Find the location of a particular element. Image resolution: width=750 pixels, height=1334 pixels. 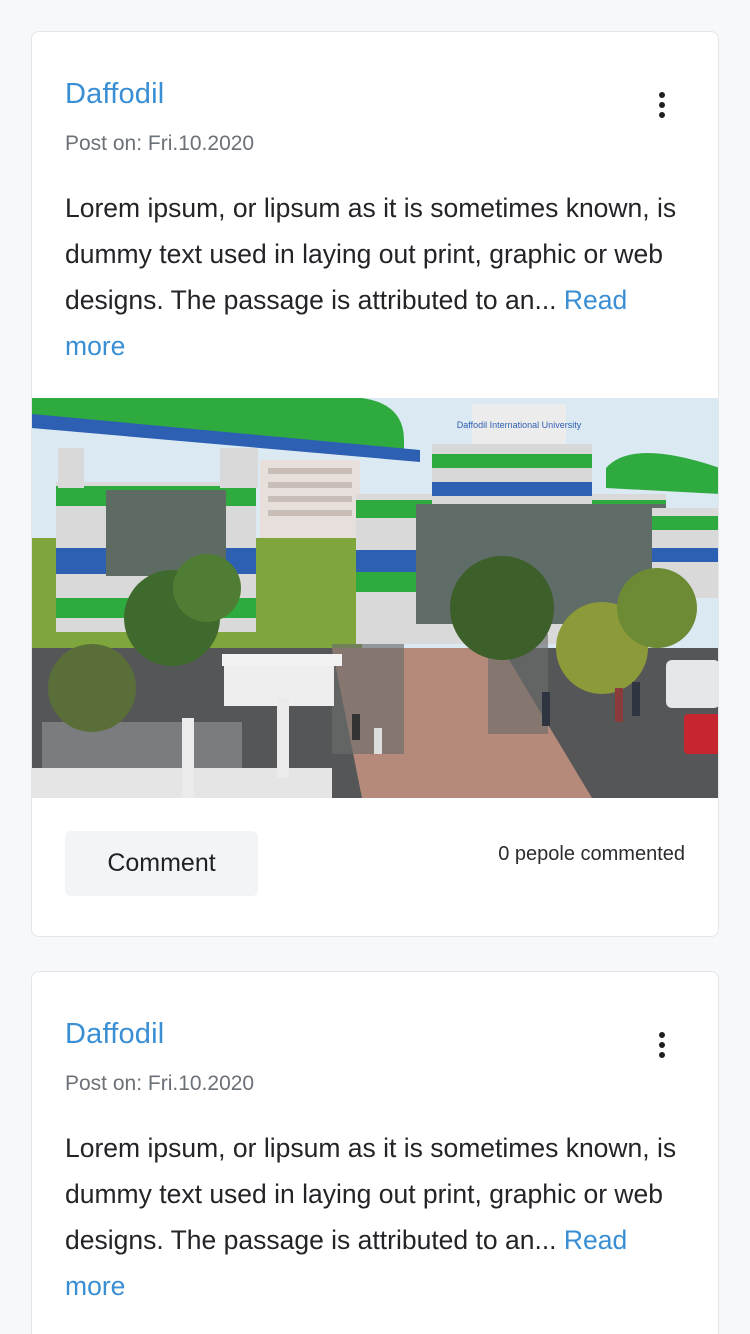

comment-count: 0 pepole commented is located at coordinates (591, 854).